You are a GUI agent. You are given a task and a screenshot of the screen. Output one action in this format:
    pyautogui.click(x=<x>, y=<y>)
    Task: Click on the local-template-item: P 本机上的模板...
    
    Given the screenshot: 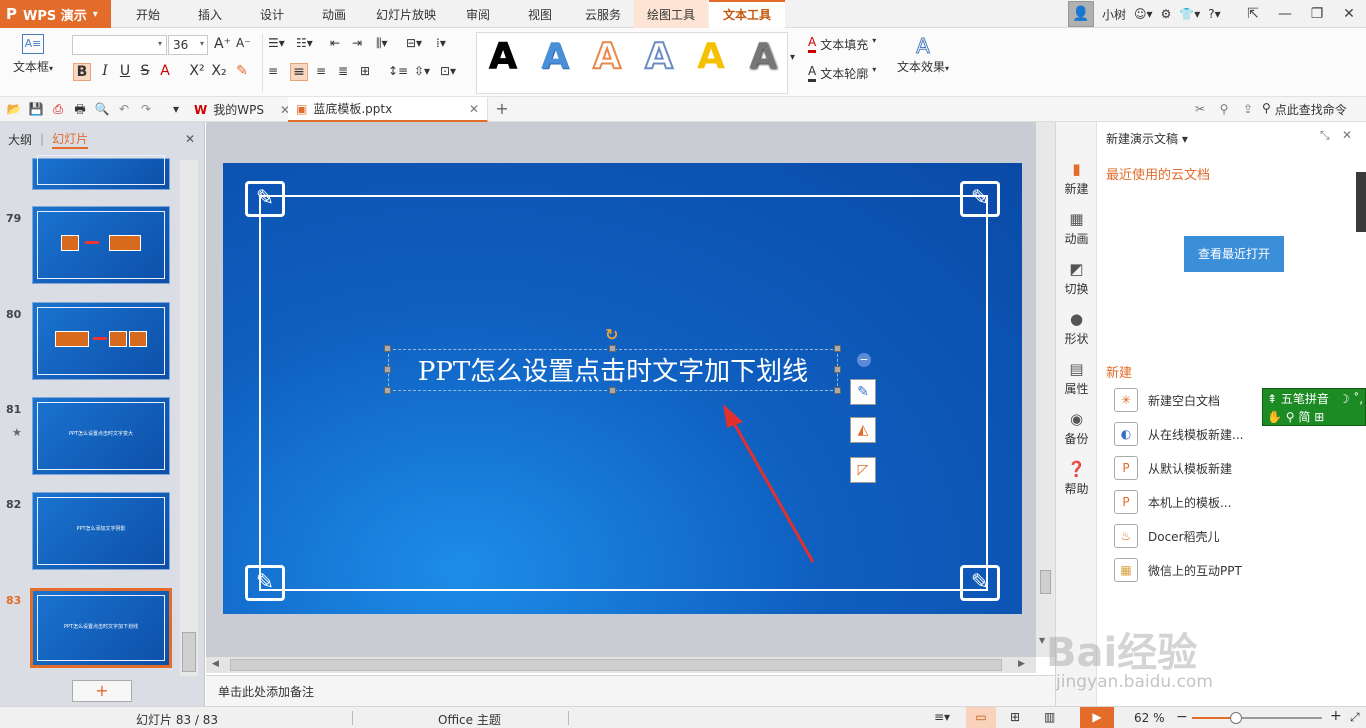 What is the action you would take?
    pyautogui.click(x=1172, y=502)
    